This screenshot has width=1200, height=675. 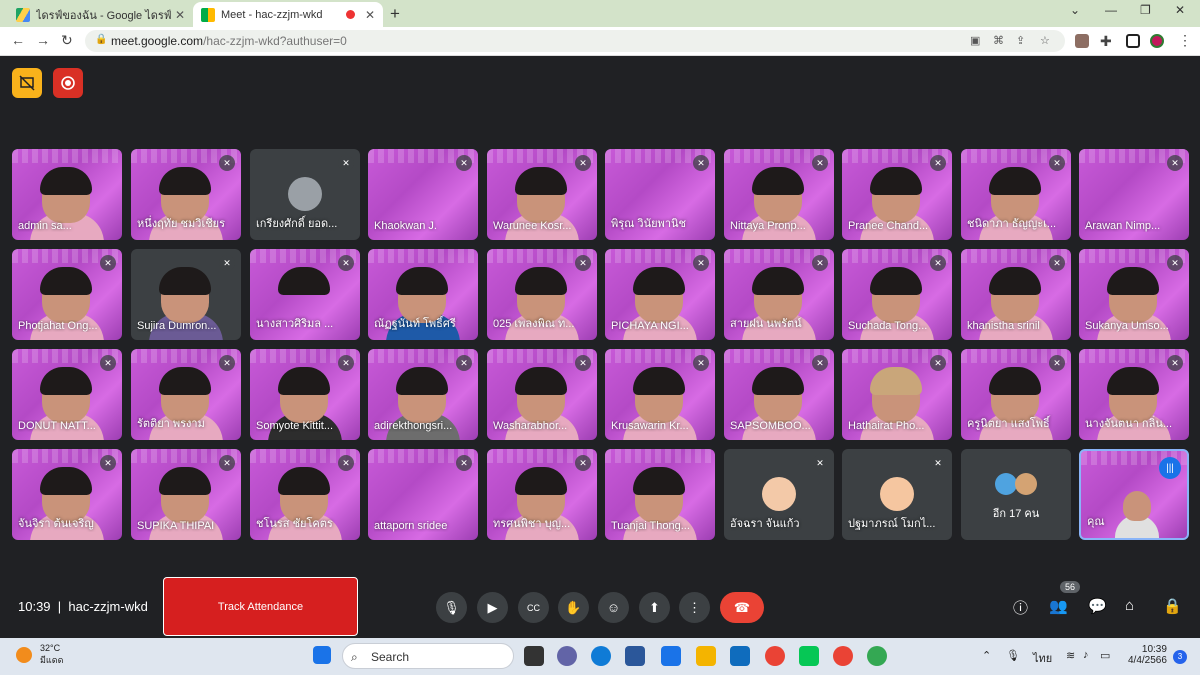 I want to click on tab-google-drive: ไดรฟ์ของฉัน - Google ไดรฟ์ ✕, so click(x=100, y=14).